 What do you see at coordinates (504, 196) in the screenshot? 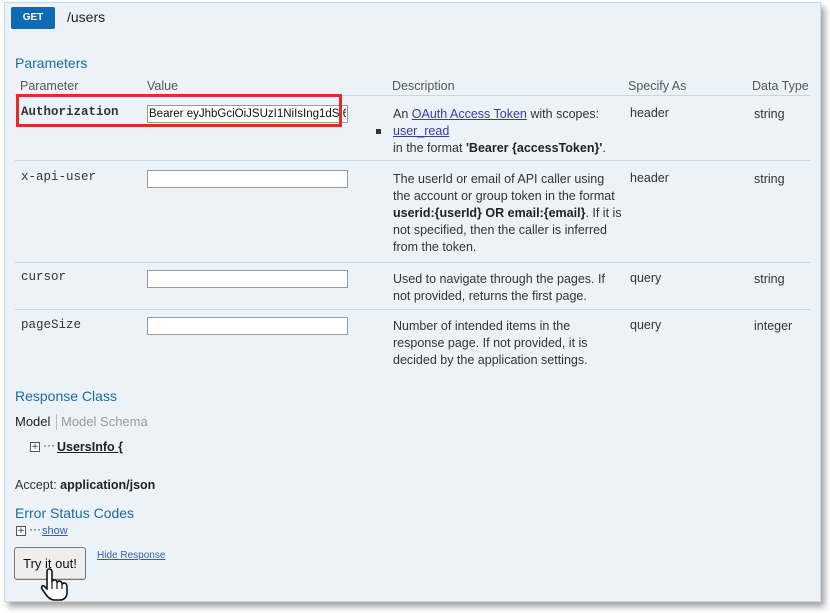
I see `desc-line: the account or group token in the format` at bounding box center [504, 196].